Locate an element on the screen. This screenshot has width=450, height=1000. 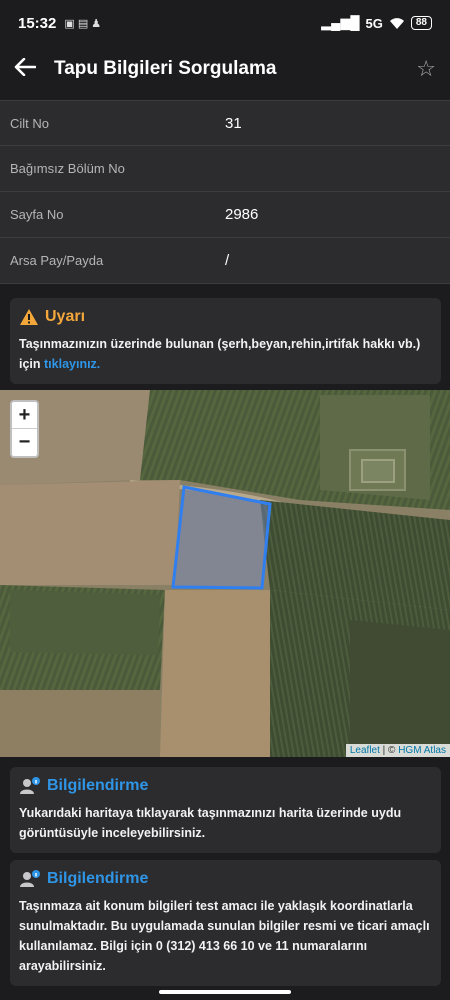
row-value: / is located at coordinates (227, 260).